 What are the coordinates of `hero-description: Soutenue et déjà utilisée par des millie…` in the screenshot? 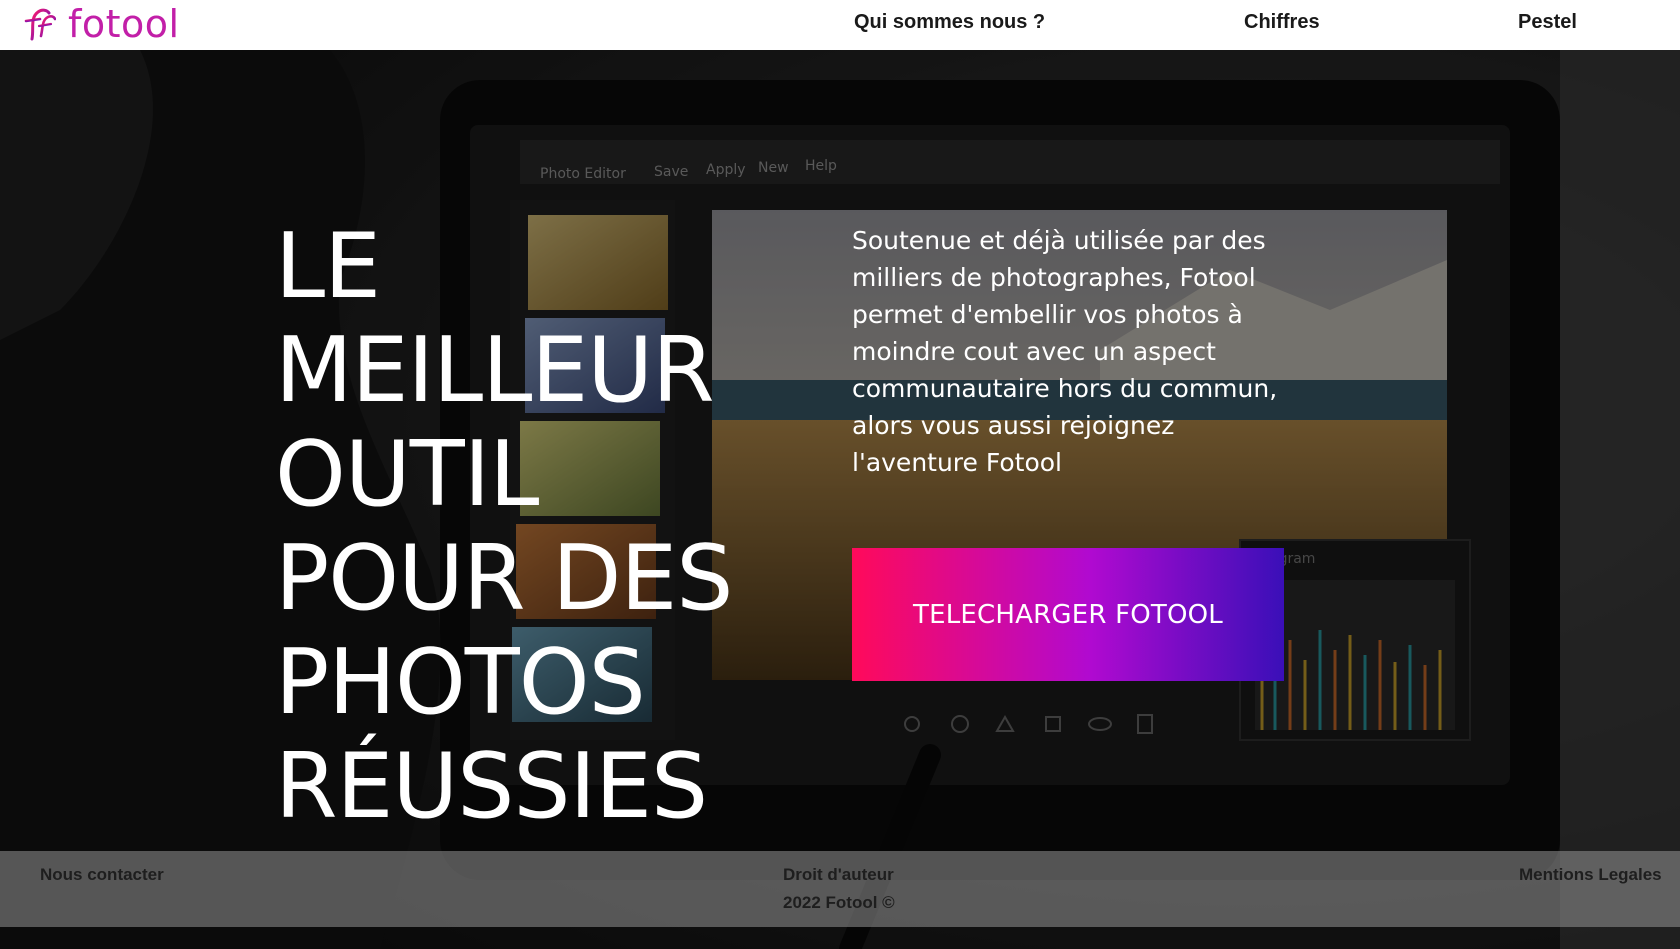 It's located at (1065, 351).